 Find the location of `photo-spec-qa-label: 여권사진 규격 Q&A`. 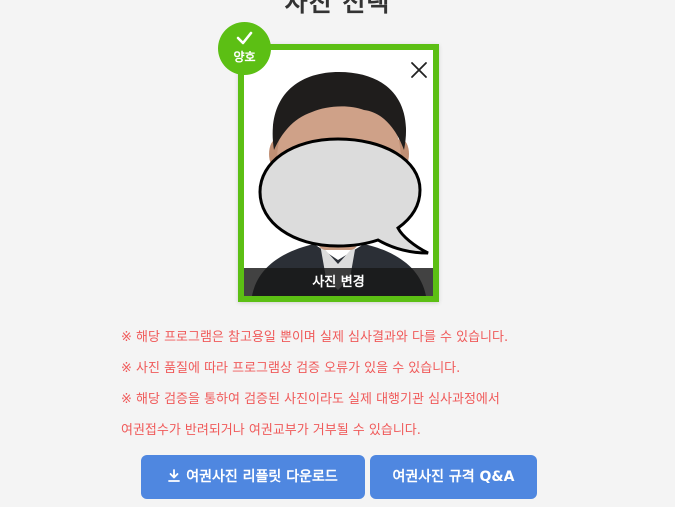

photo-spec-qa-label: 여권사진 규격 Q&A is located at coordinates (453, 477).